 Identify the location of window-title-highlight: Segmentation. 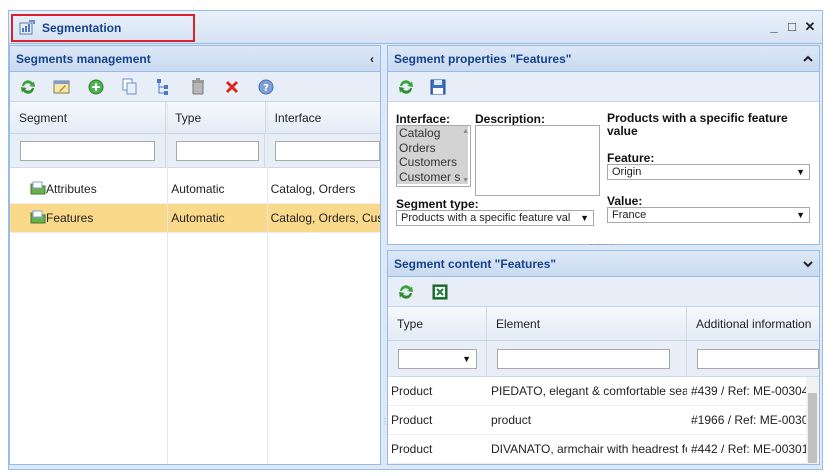
(103, 28).